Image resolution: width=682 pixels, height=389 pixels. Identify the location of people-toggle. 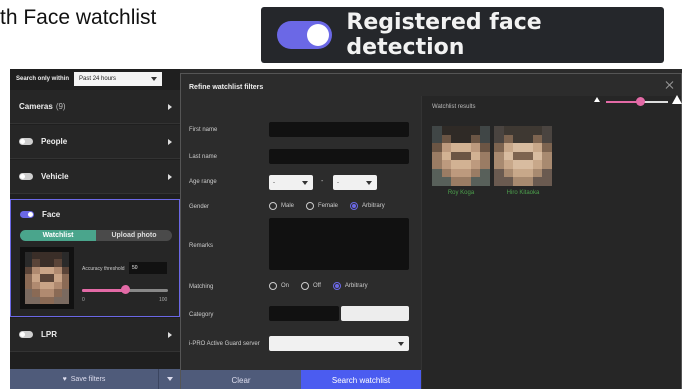
(26, 141).